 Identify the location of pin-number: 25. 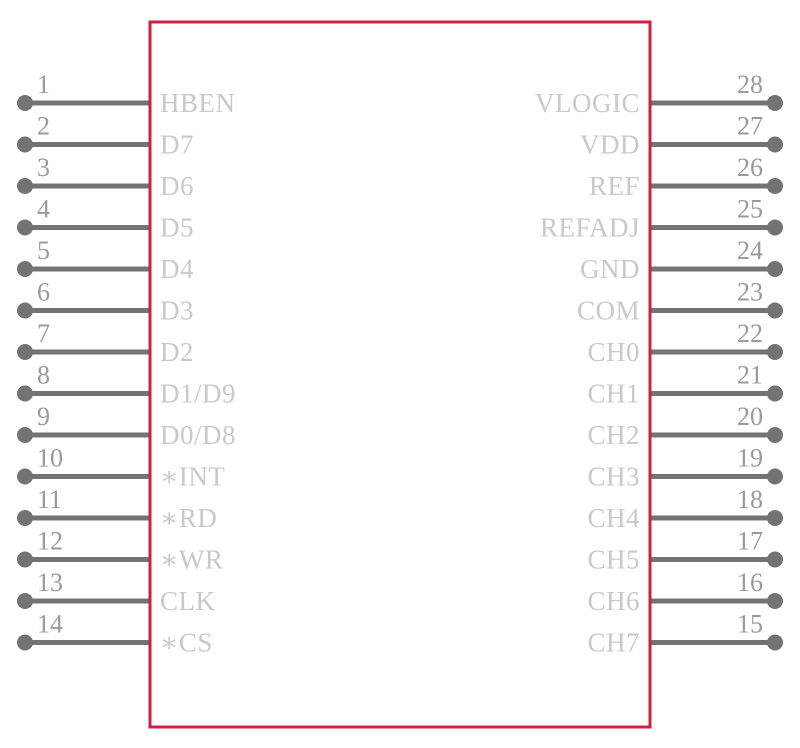
(750, 209).